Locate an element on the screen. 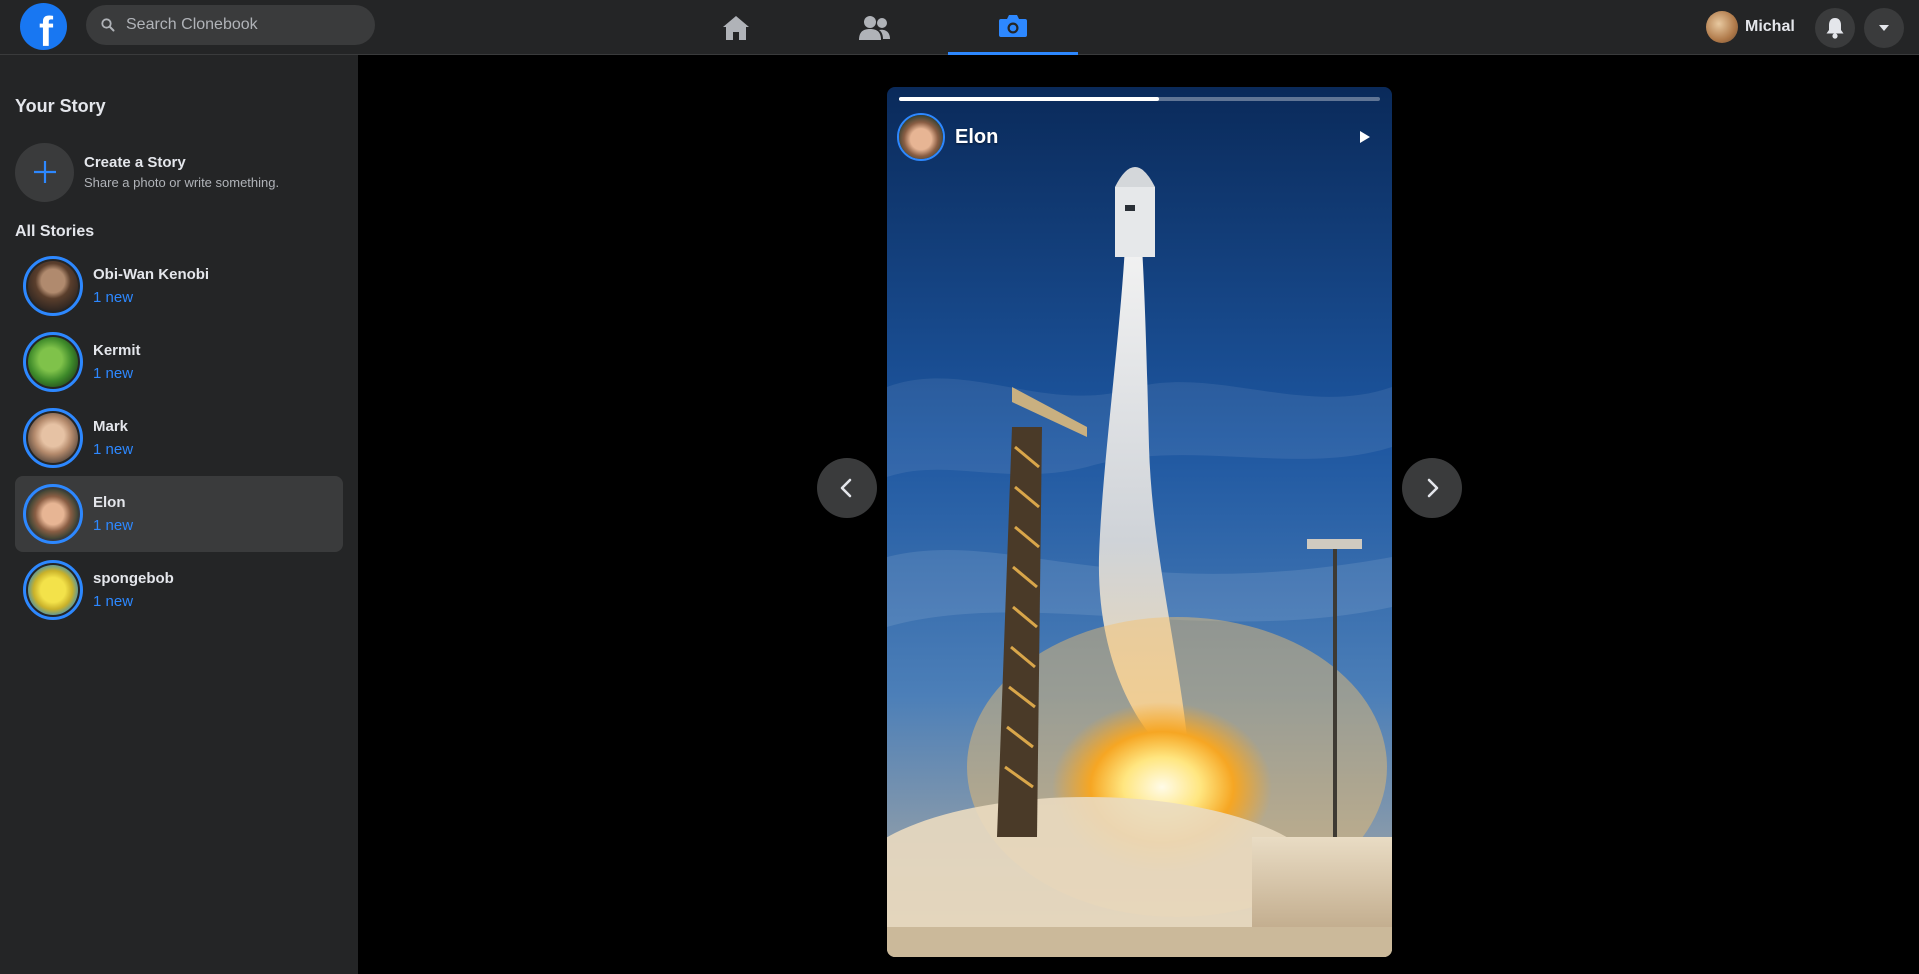 This screenshot has height=974, width=1919. home-icon is located at coordinates (736, 27).